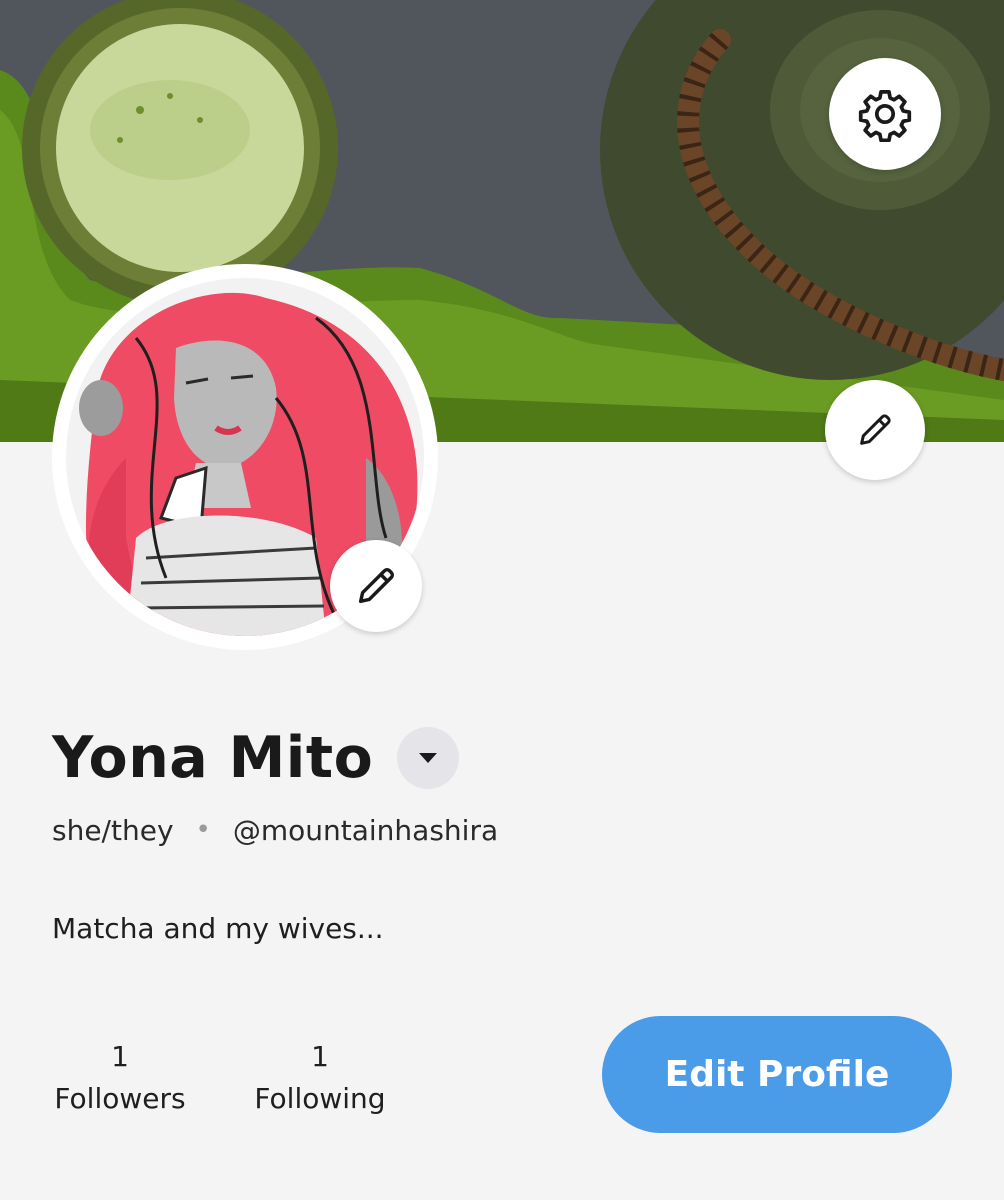 This screenshot has width=1004, height=1200. What do you see at coordinates (777, 1074) in the screenshot?
I see `edit-profile-button: Edit Profile` at bounding box center [777, 1074].